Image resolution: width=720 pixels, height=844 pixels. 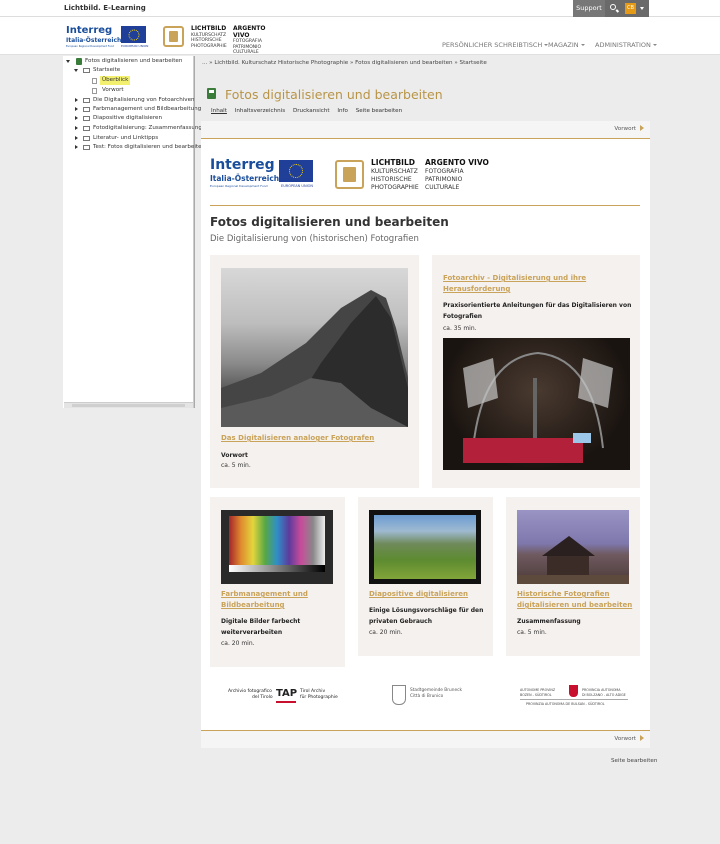 I want to click on tree-item-label: Überblick, so click(x=115, y=80).